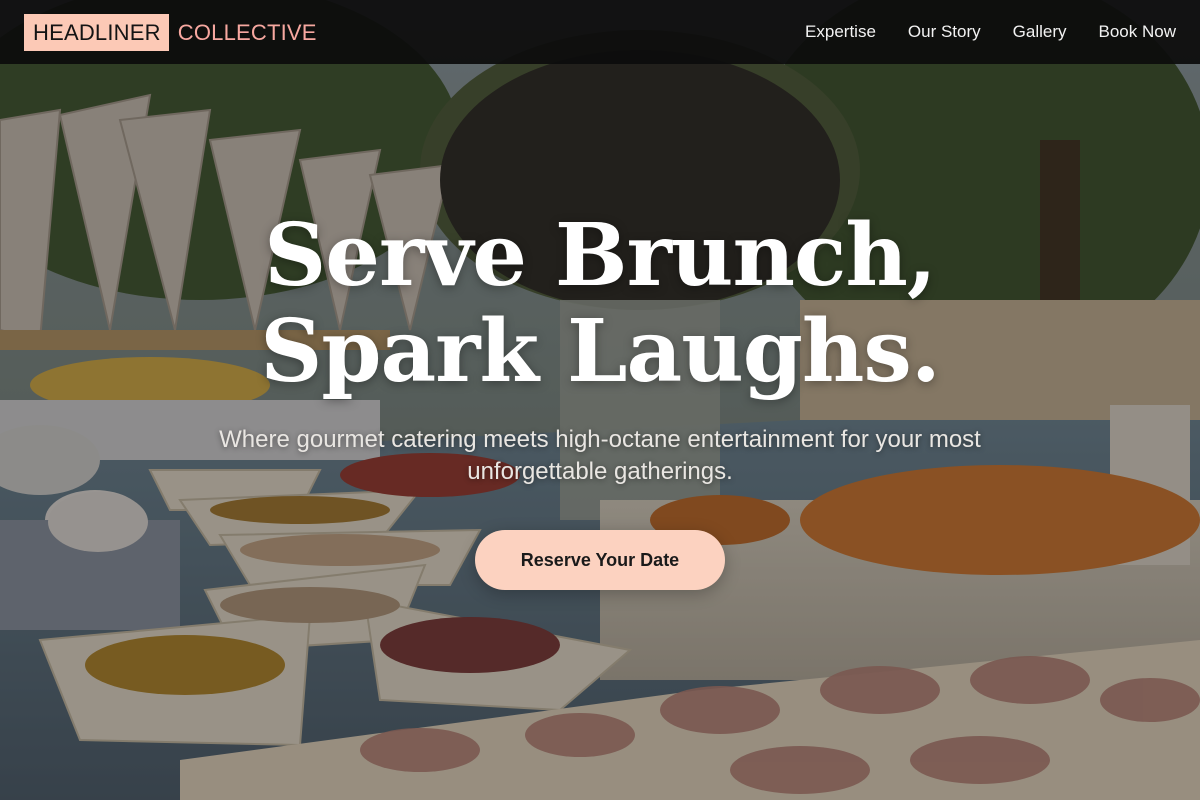 The height and width of the screenshot is (800, 1200). Describe the element at coordinates (1137, 32) in the screenshot. I see `nav-link-book-now: Book Now` at that location.